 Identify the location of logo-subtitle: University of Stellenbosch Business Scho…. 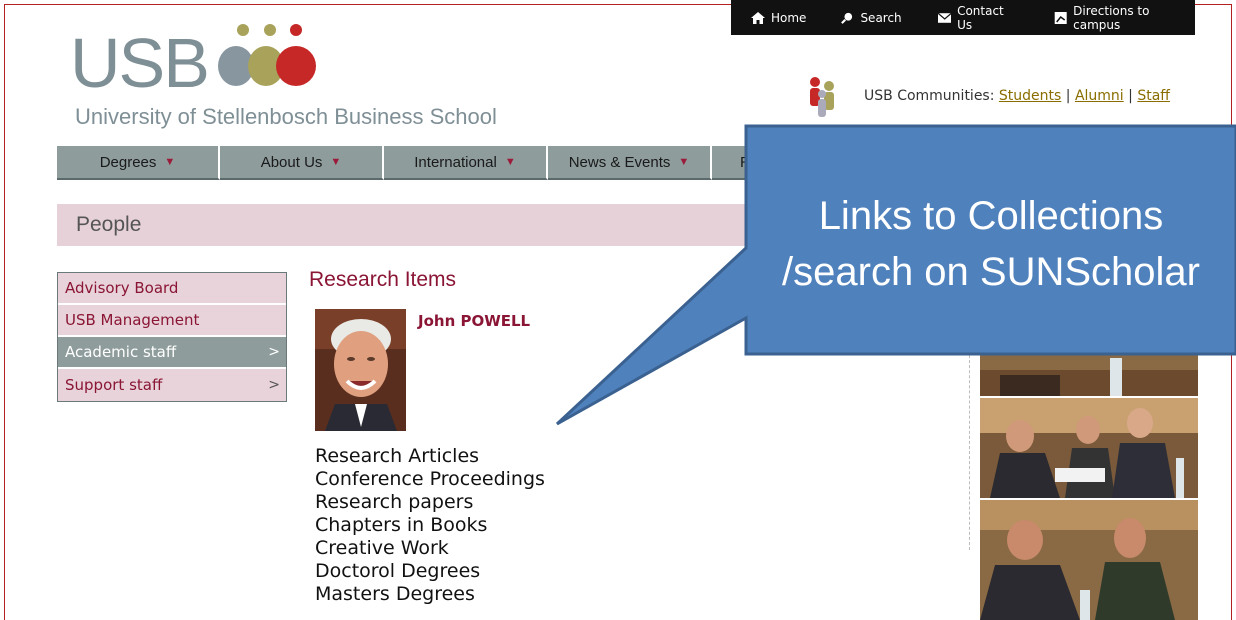
(286, 116).